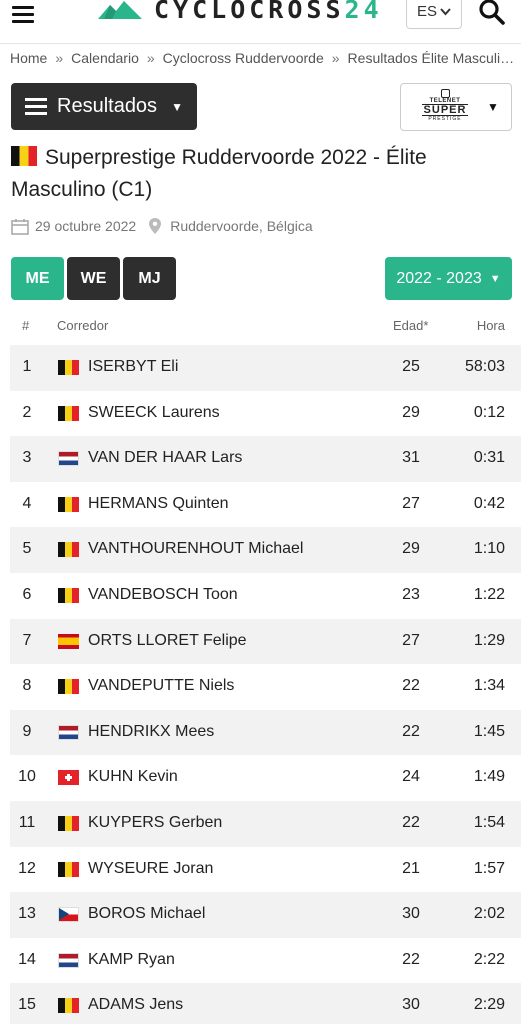  I want to click on table-row: 1 ISERBYT Eli 25 58:03, so click(265, 368).